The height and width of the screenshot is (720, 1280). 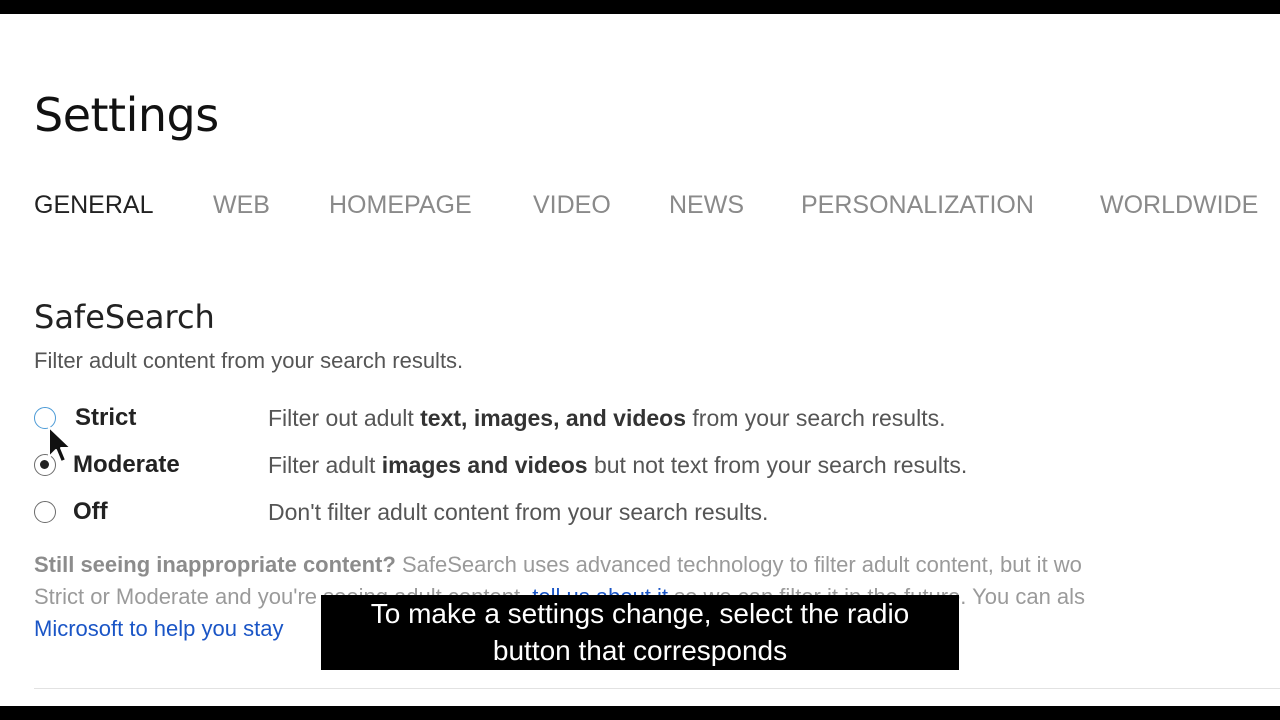 I want to click on video-letterbox-top, so click(x=640, y=7).